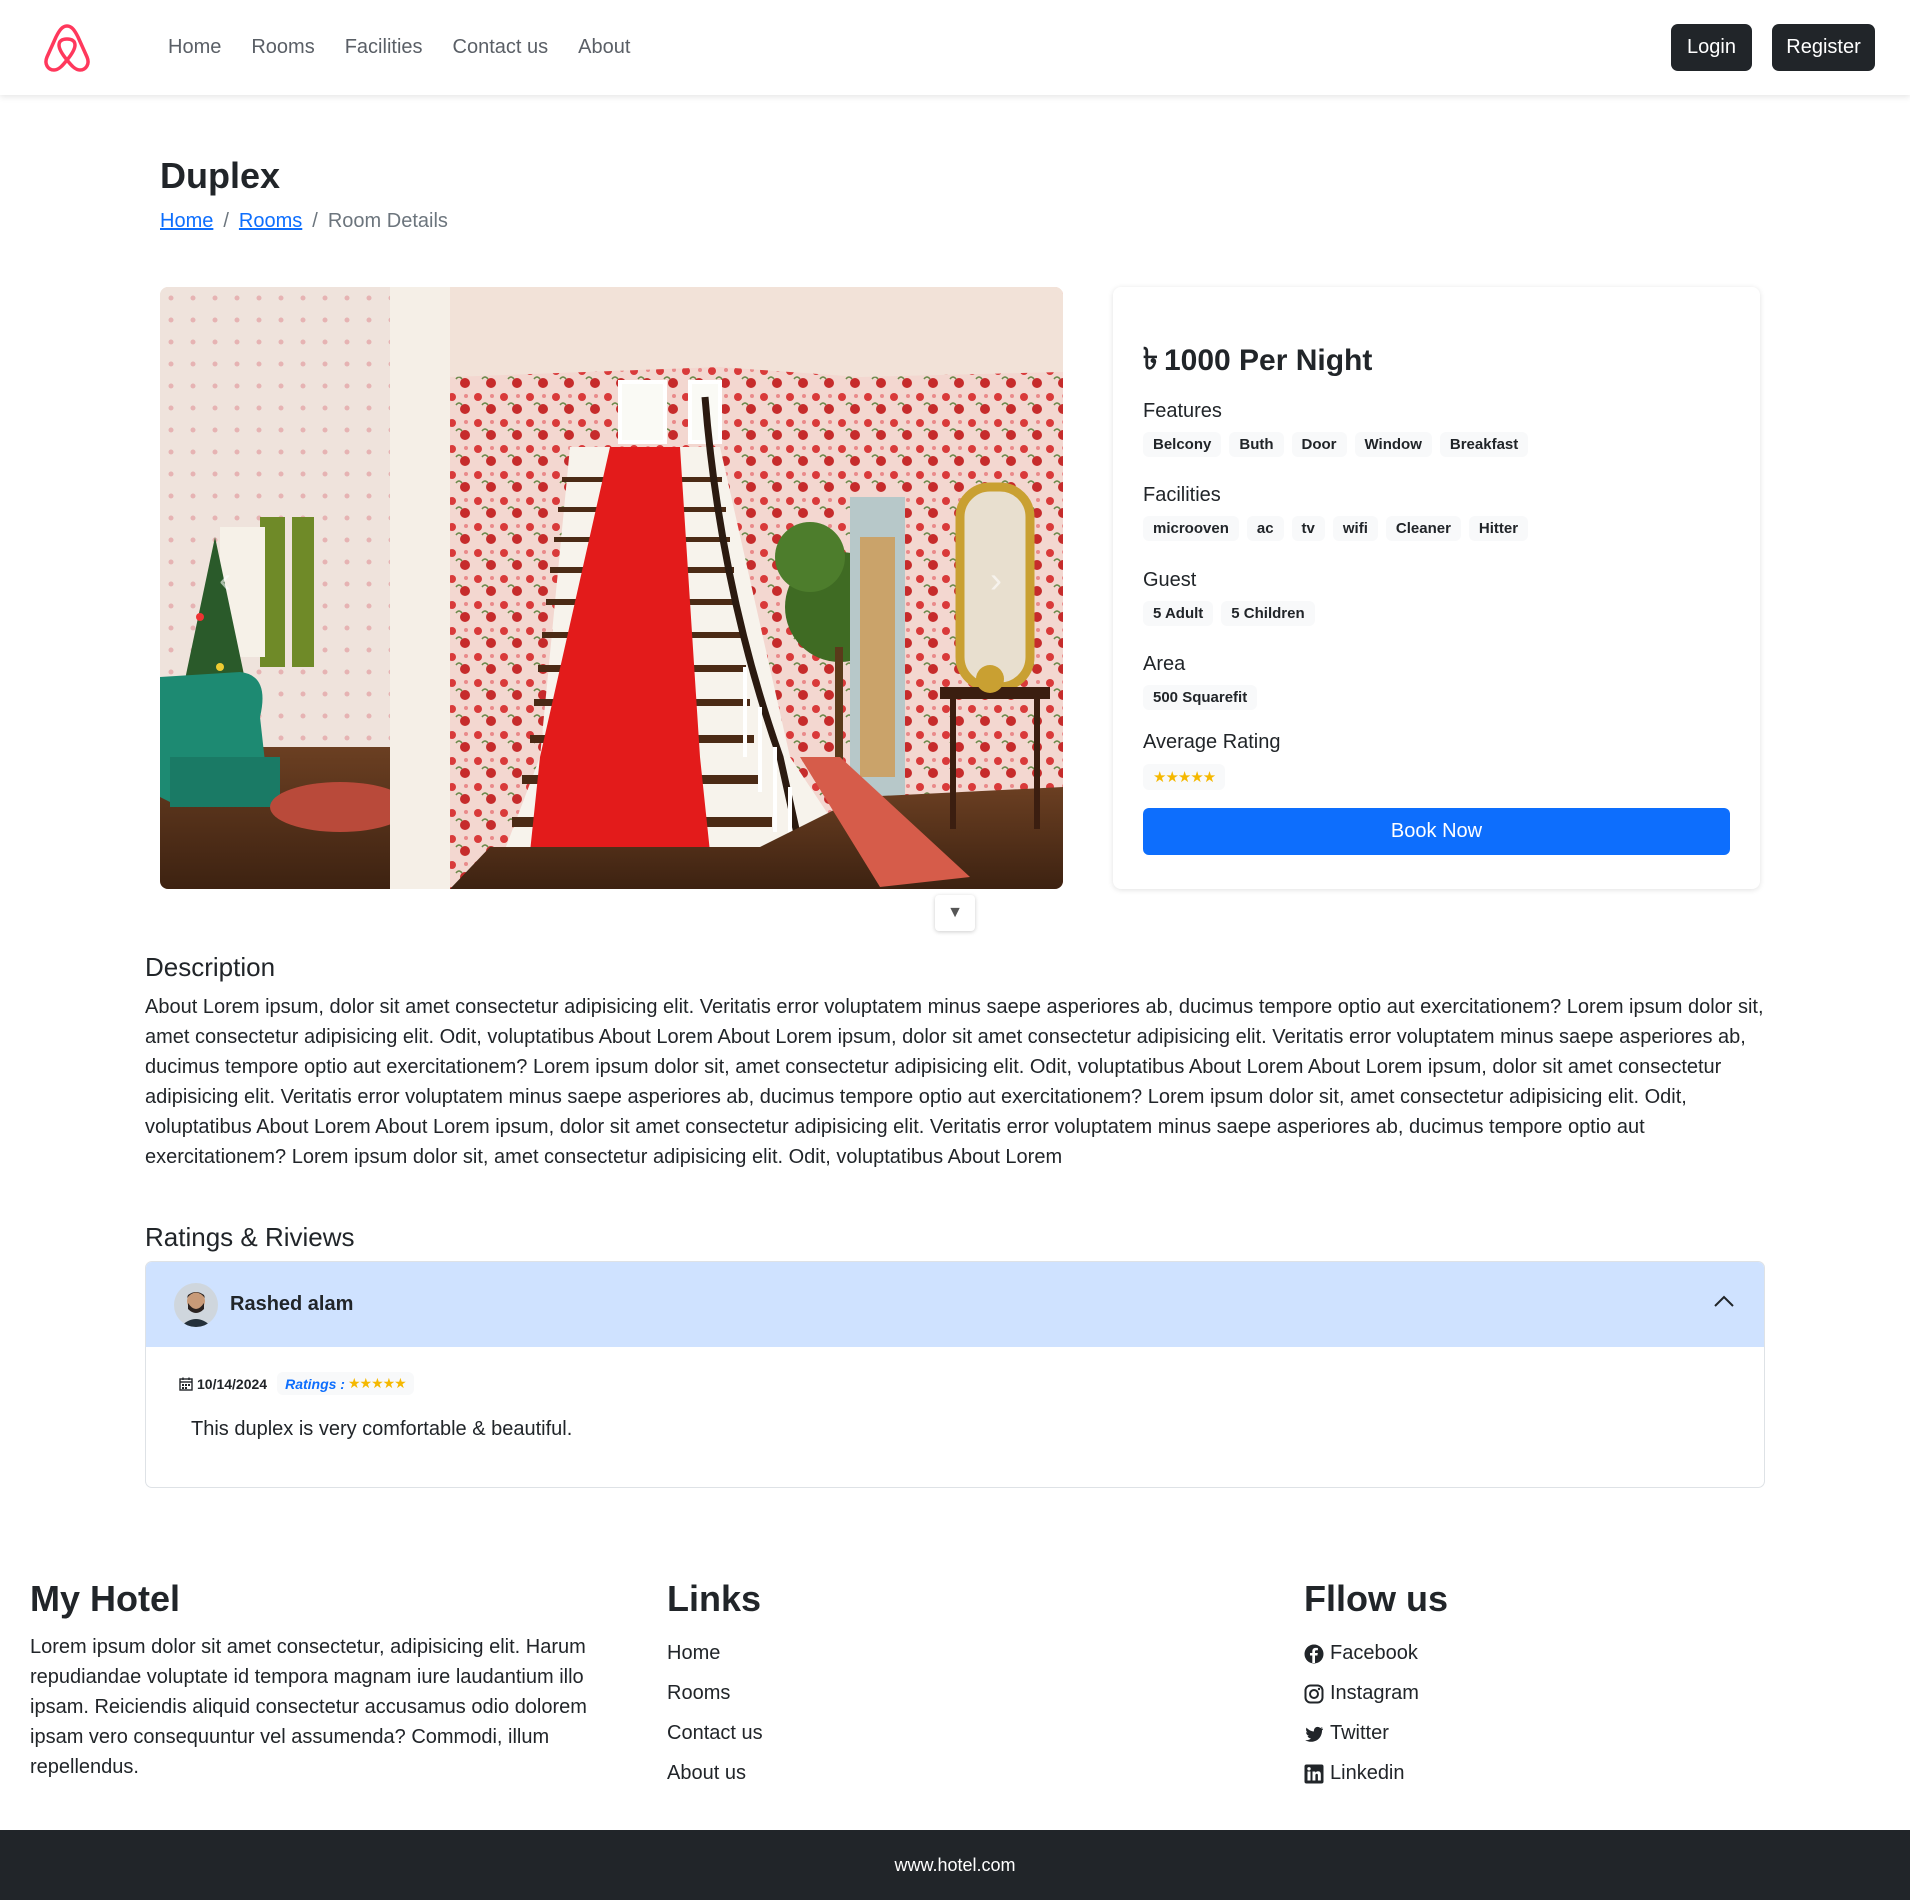 This screenshot has height=1900, width=1910. Describe the element at coordinates (1212, 742) in the screenshot. I see `rating-heading: Average Rating` at that location.